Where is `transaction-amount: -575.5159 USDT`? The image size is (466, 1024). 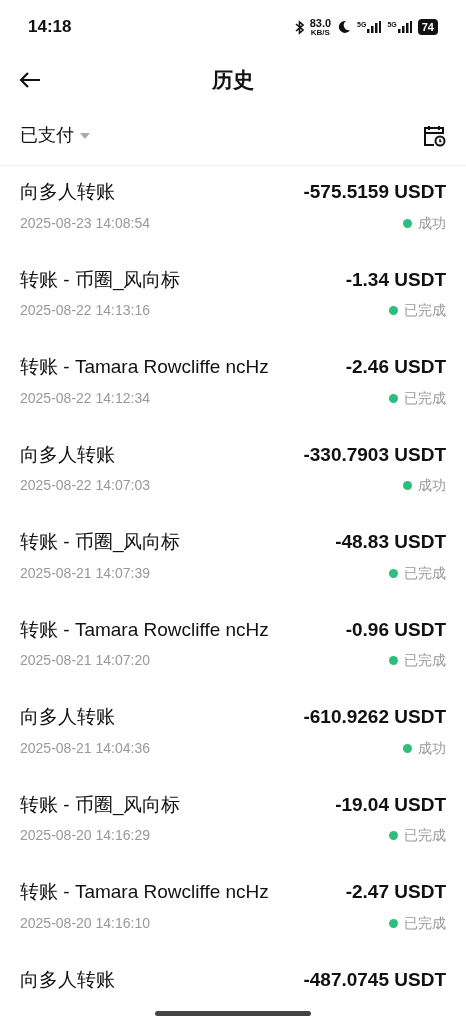
transaction-amount: -575.5159 USDT is located at coordinates (374, 192).